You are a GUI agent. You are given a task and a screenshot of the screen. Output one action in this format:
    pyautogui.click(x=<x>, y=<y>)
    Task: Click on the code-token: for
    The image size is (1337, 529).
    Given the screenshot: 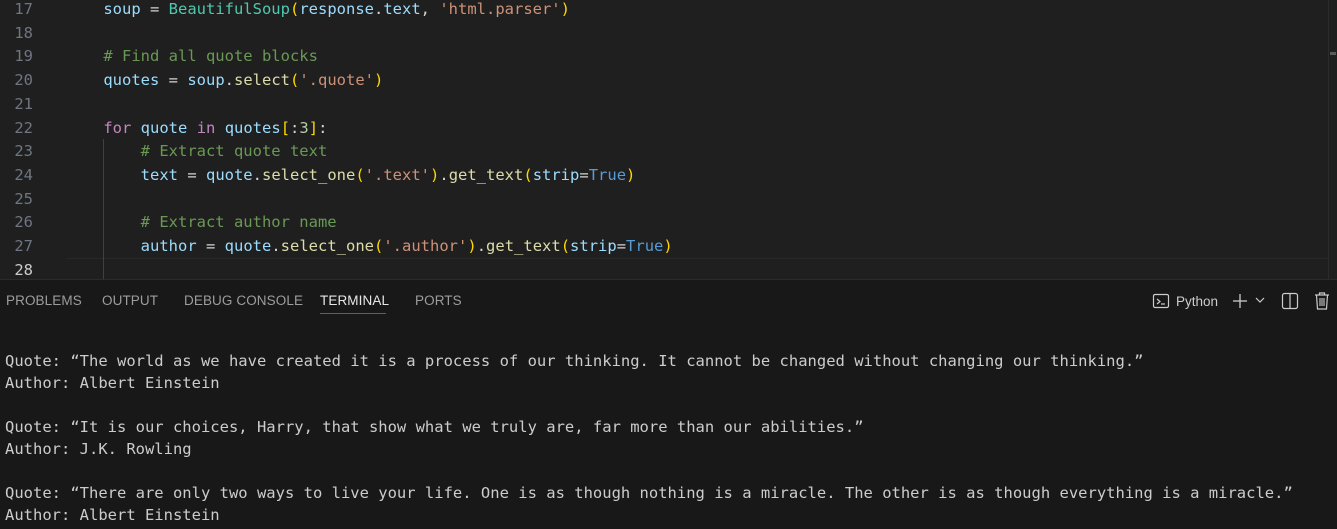 What is the action you would take?
    pyautogui.click(x=117, y=127)
    